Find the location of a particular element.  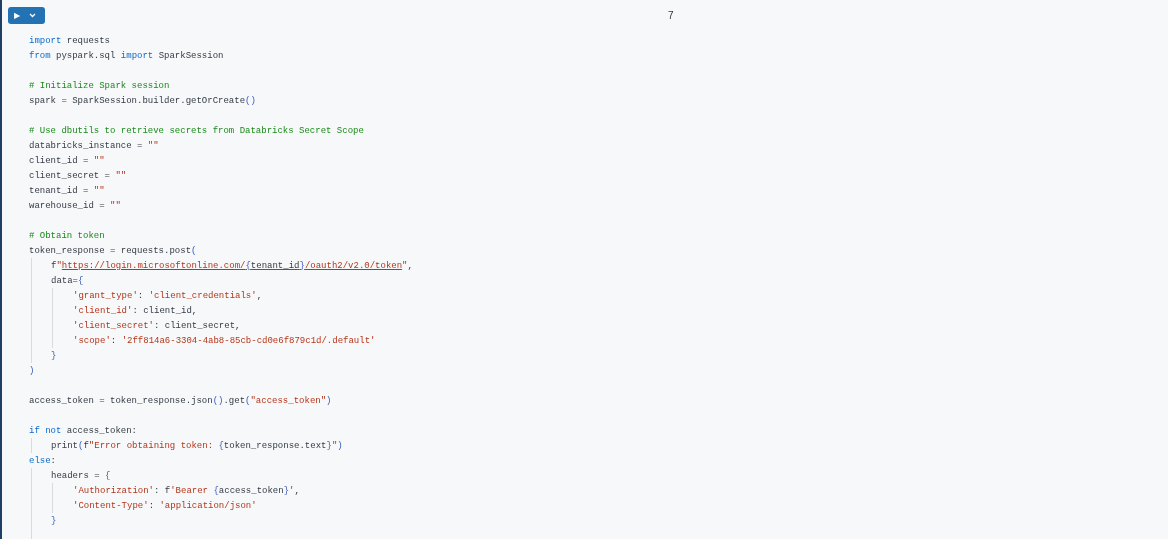

code-line: # Initialize Spark session is located at coordinates (99, 85).